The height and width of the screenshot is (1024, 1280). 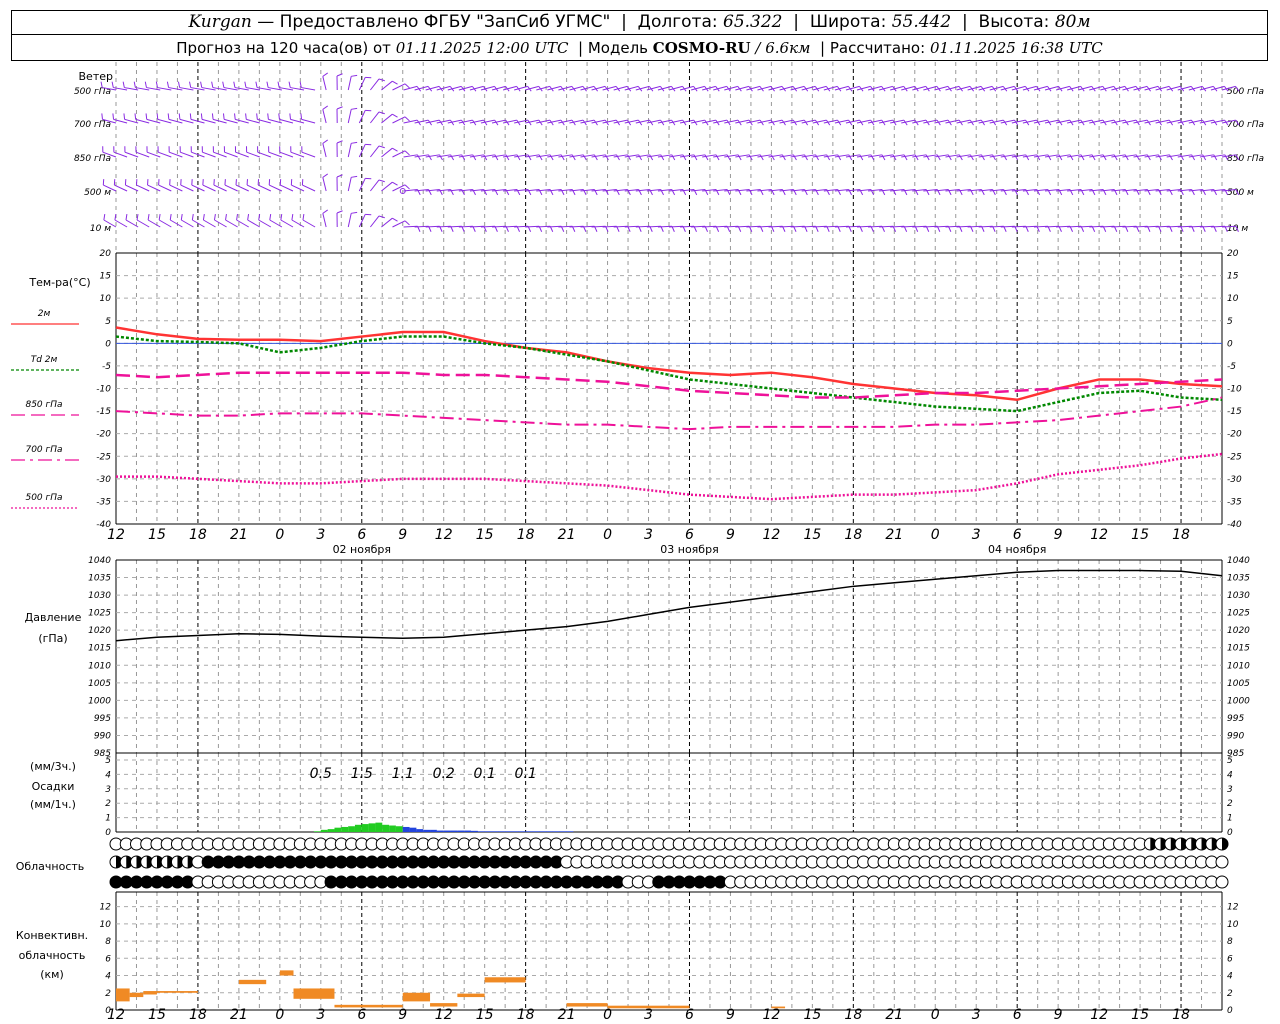 I want to click on cloud-cover-fill, so click(x=1225, y=844).